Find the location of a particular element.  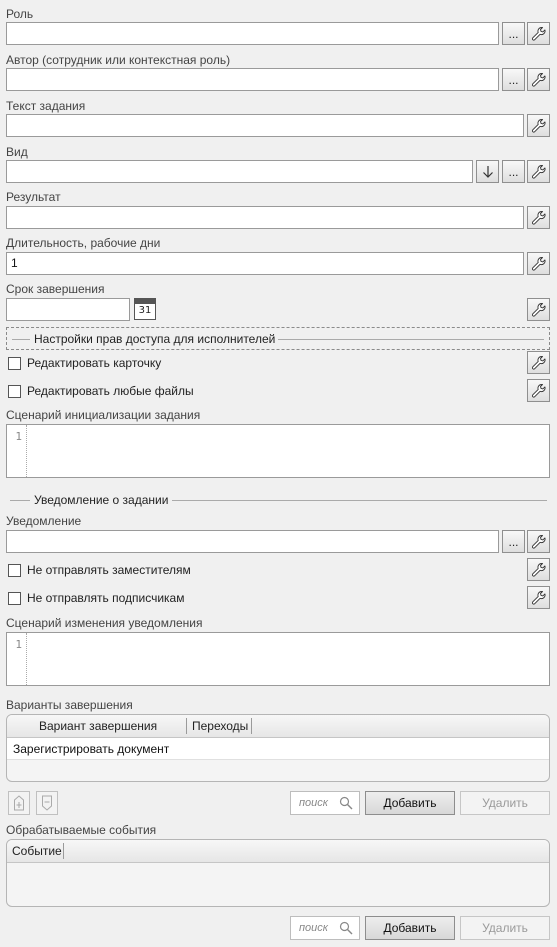

deadline-settings-button is located at coordinates (538, 309).